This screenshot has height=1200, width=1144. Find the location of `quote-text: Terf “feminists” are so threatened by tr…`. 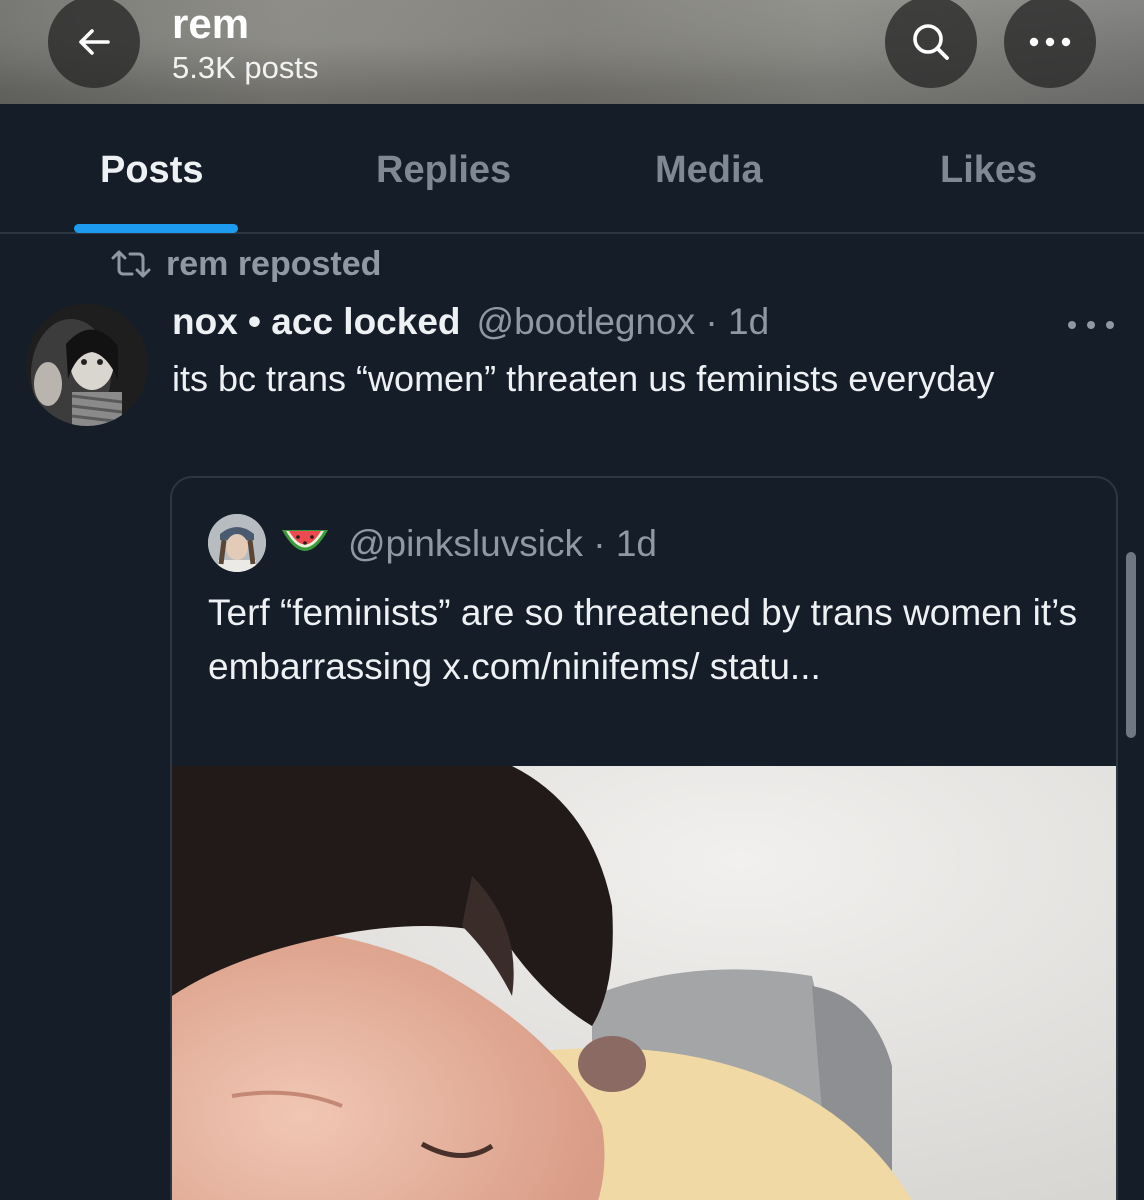

quote-text: Terf “feminists” are so threatened by tr… is located at coordinates (643, 639).